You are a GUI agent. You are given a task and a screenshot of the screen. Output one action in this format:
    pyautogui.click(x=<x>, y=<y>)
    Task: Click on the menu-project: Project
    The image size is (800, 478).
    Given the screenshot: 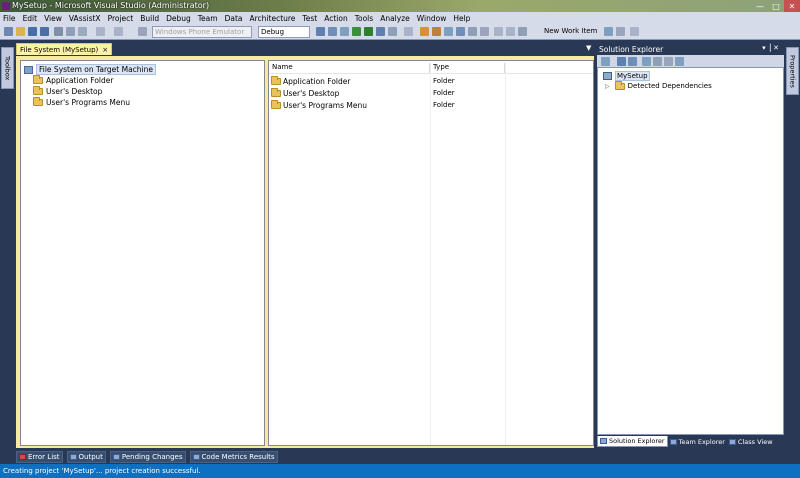 What is the action you would take?
    pyautogui.click(x=121, y=18)
    